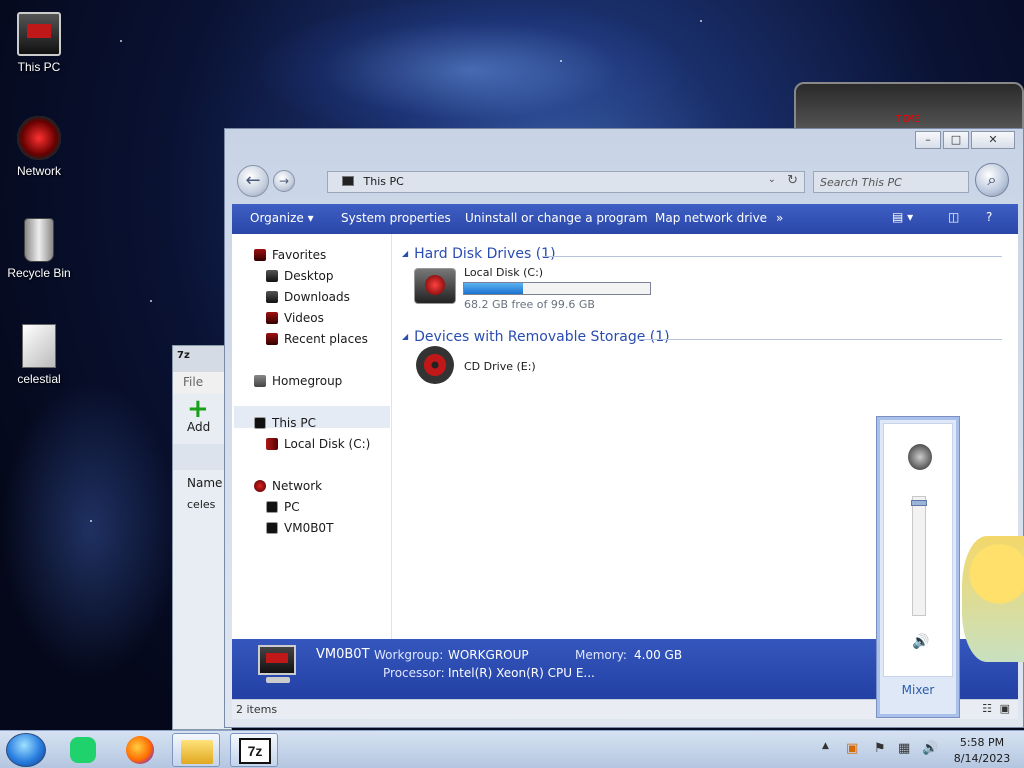  Describe the element at coordinates (260, 255) in the screenshot. I see `favorites-star-icon` at that location.